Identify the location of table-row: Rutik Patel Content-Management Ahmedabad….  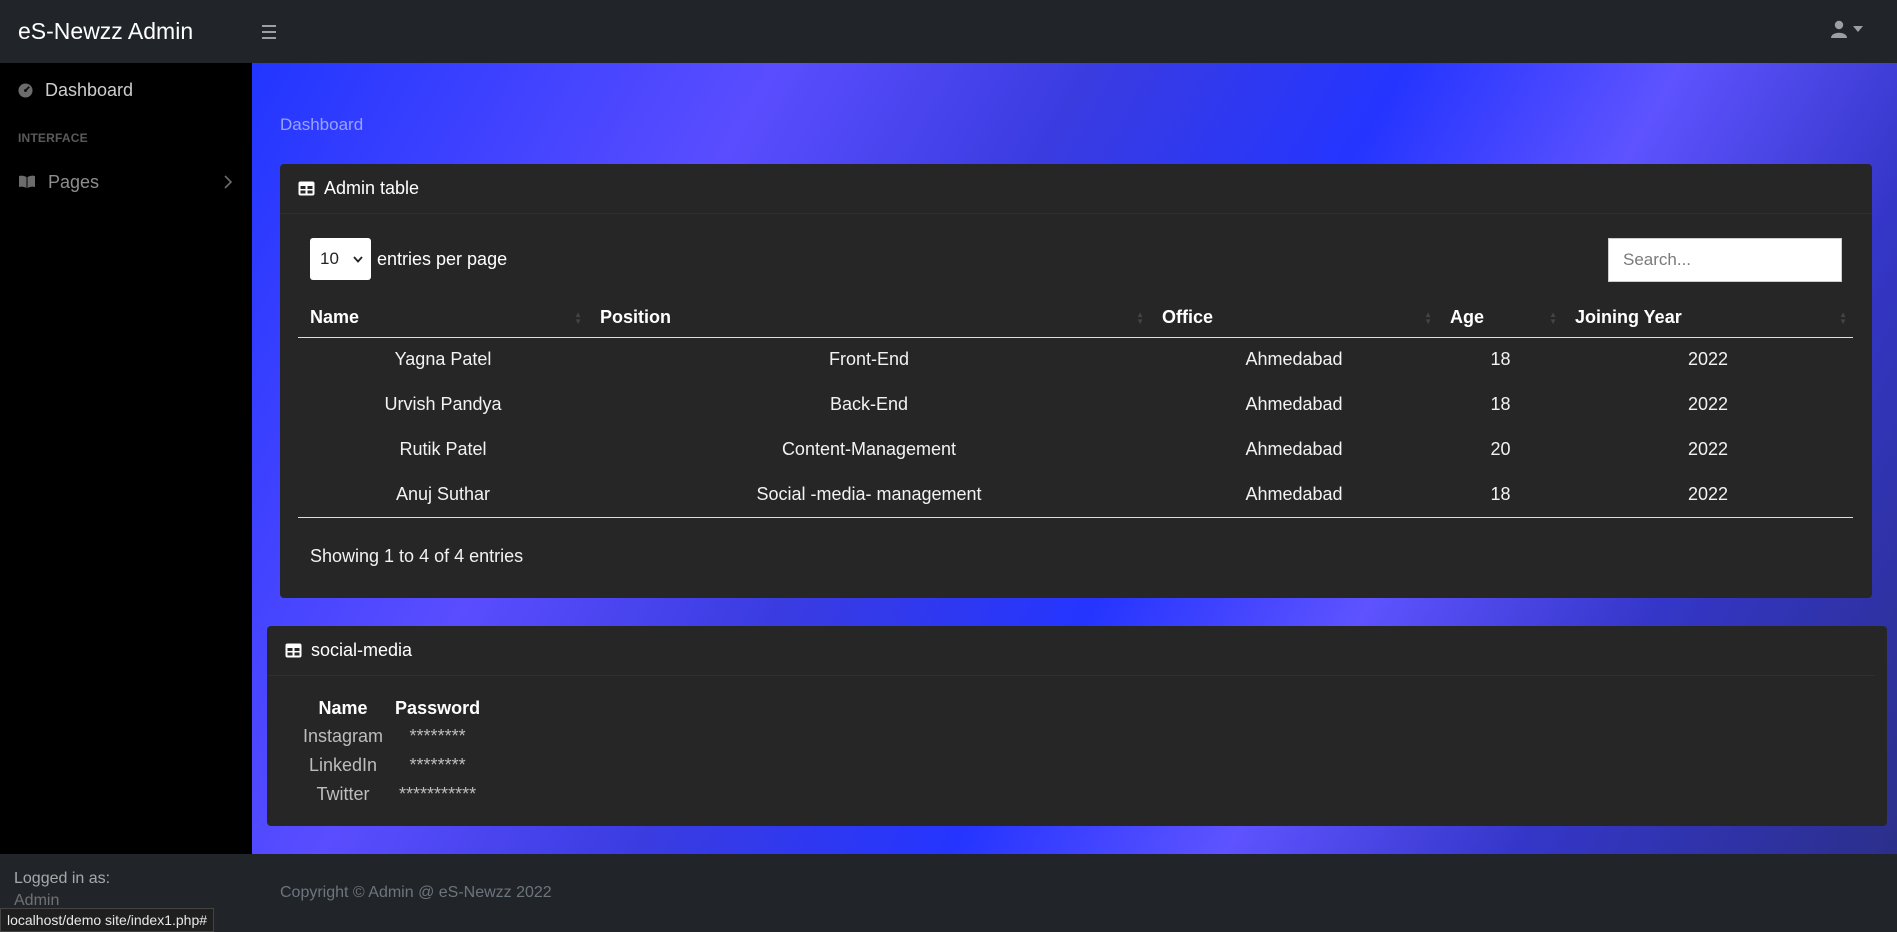
(1075, 449).